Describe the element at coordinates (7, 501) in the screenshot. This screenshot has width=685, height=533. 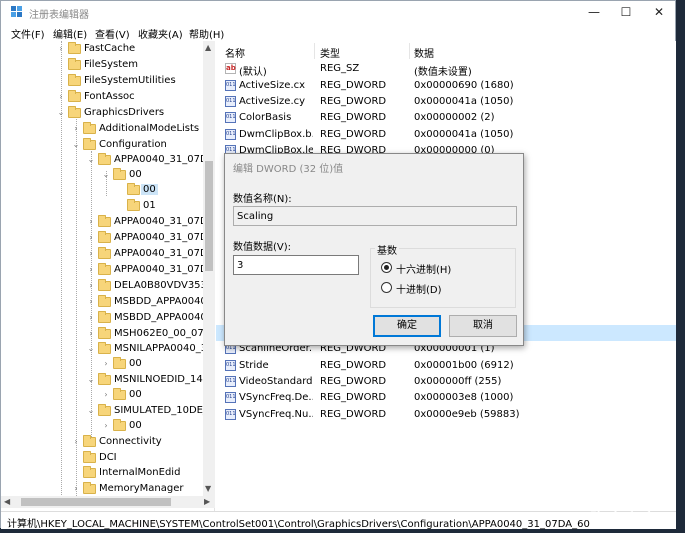
I see `scroll-left-icon: ◀` at that location.